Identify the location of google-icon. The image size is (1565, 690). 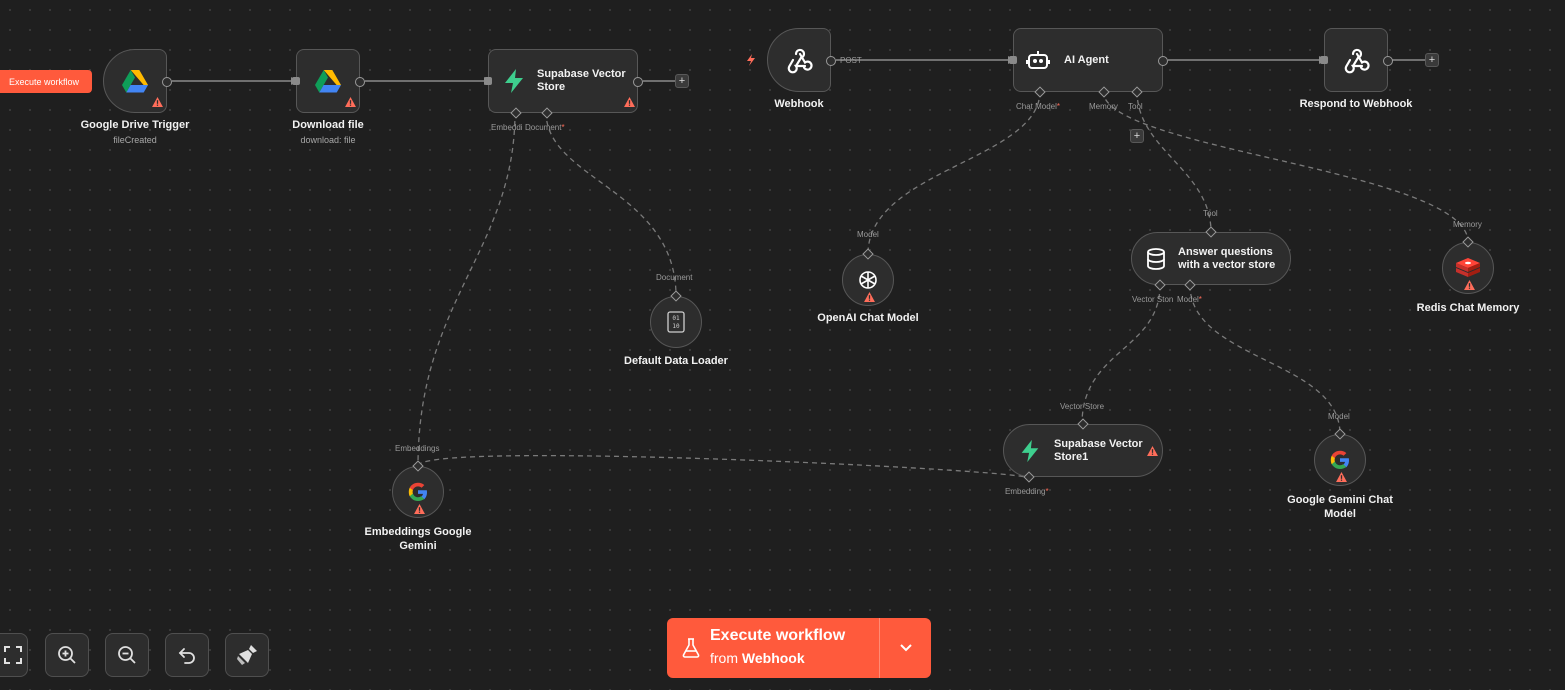
(1339, 459).